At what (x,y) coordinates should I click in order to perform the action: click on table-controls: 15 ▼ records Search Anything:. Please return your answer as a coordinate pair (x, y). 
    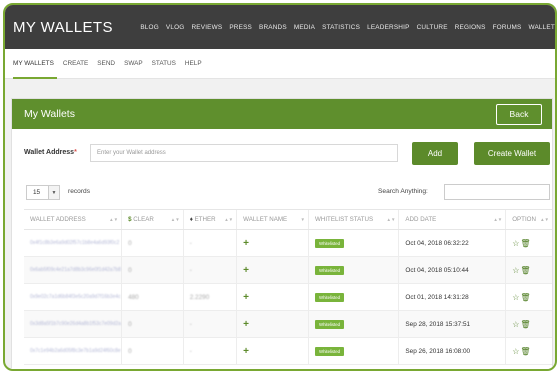
    Looking at the image, I should click on (282, 193).